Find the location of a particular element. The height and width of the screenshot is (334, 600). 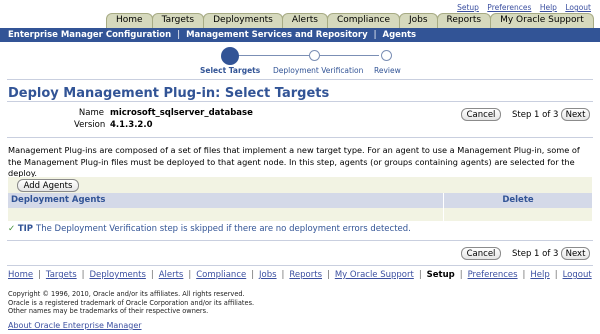

tab-my-oracle-support: My Oracle Support is located at coordinates (542, 20).